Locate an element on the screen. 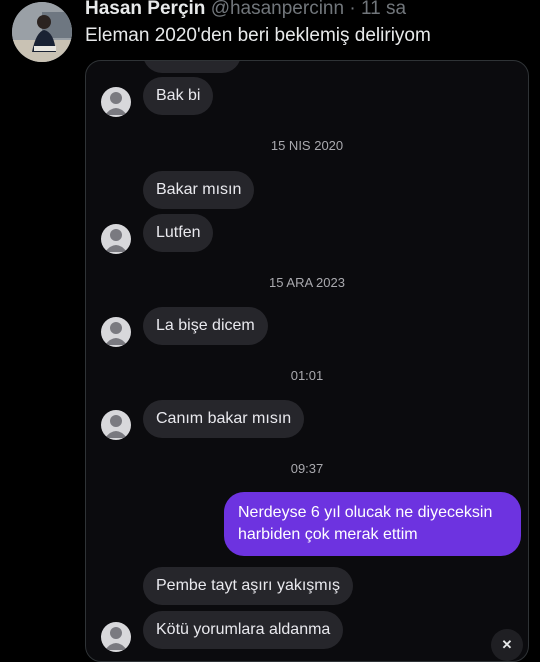  message-text: La bişe dicem is located at coordinates (205, 325).